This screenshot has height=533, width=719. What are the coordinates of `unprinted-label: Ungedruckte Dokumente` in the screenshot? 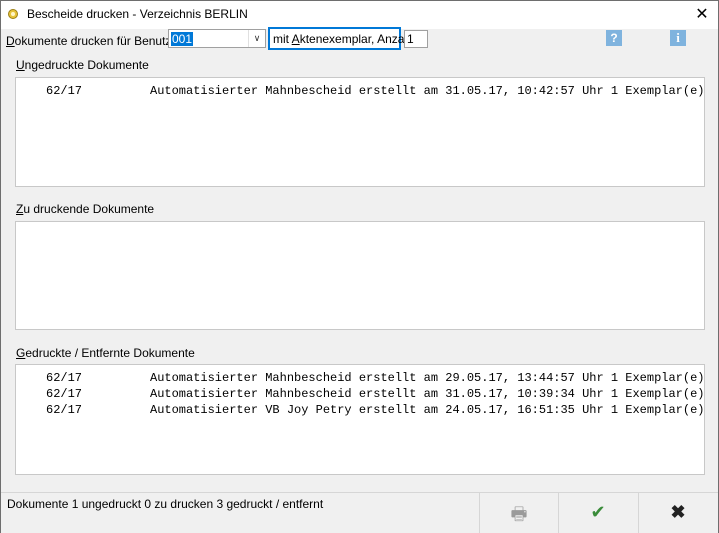 It's located at (82, 65).